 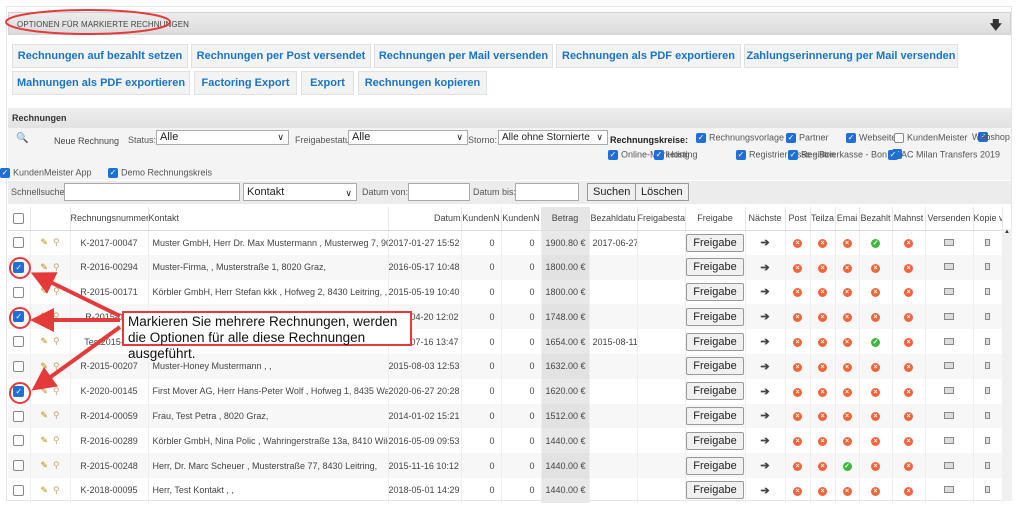 I want to click on release-select: Alle ∨, so click(x=408, y=137).